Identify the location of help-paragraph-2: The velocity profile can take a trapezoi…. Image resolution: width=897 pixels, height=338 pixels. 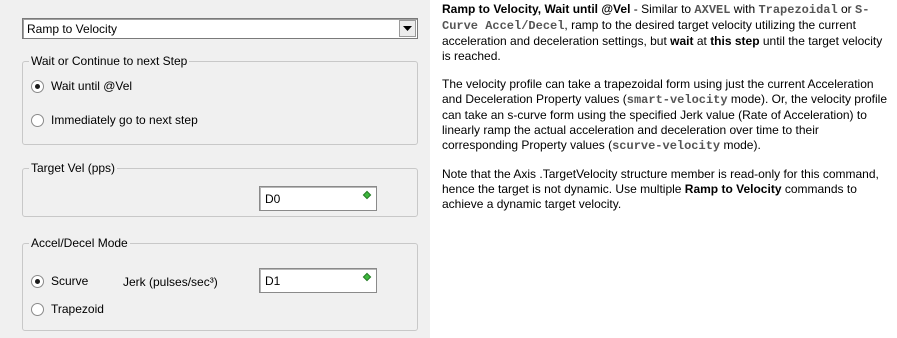
(668, 115).